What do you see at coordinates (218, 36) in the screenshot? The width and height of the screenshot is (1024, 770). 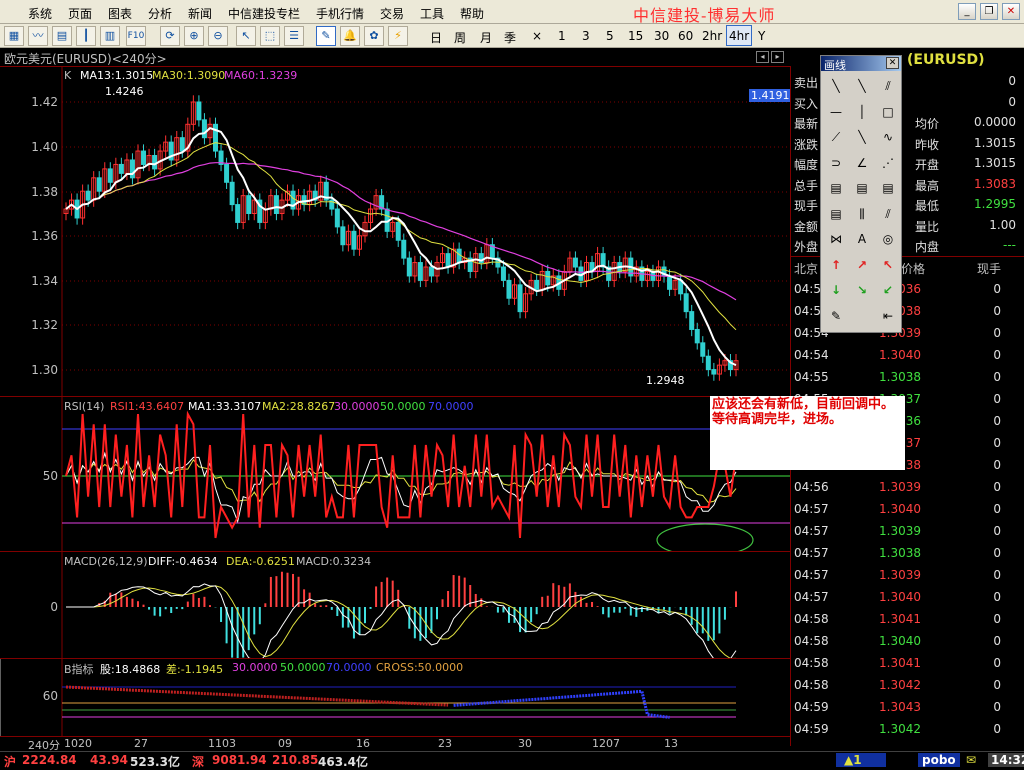 I see `zoom-out-icon: ⊖` at bounding box center [218, 36].